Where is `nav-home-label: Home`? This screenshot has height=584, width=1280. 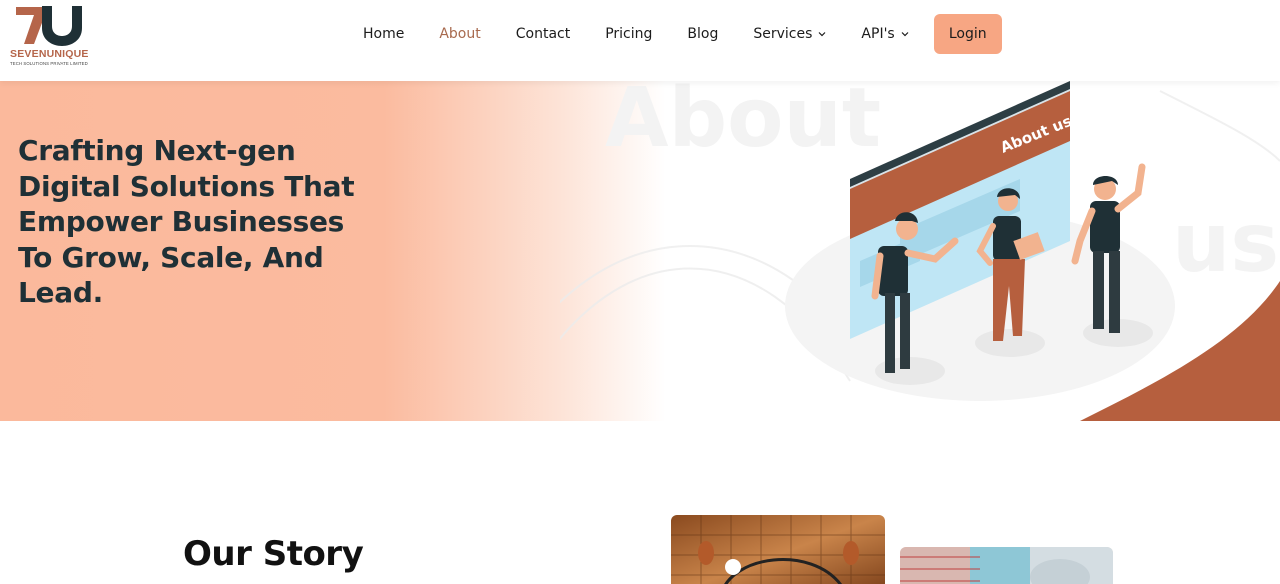
nav-home-label: Home is located at coordinates (384, 34).